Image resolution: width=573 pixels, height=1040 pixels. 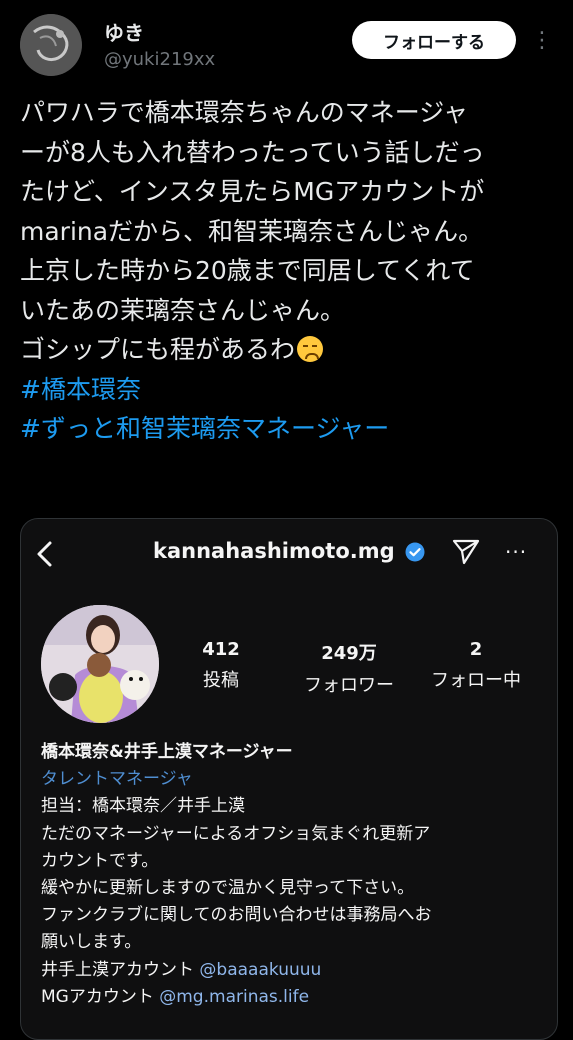 What do you see at coordinates (247, 270) in the screenshot?
I see `tweet-line: 上京した時から20歳まで同居してくれて` at bounding box center [247, 270].